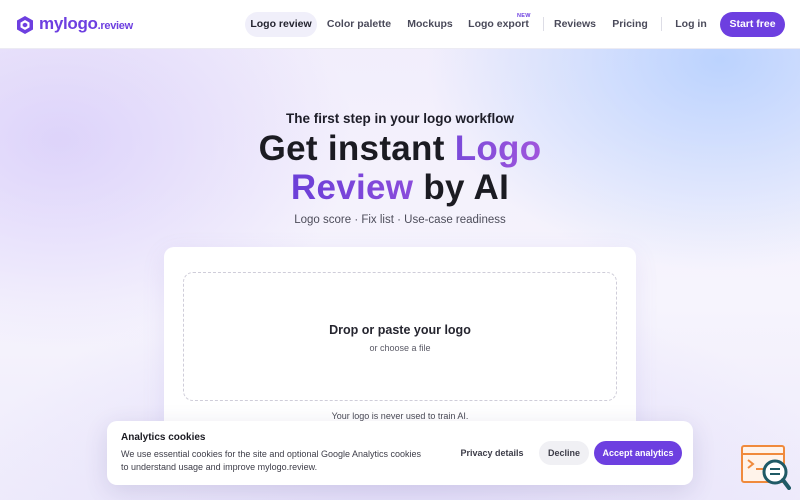  I want to click on start-free-button: Start free, so click(752, 24).